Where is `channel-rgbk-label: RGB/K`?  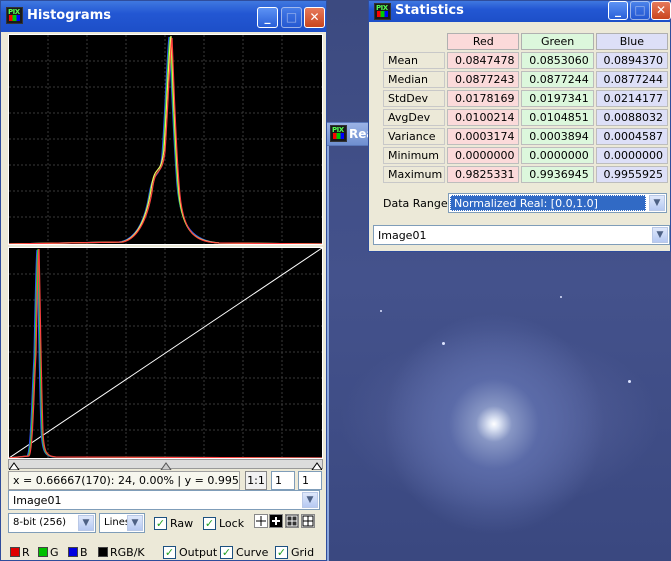
channel-rgbk-label: RGB/K is located at coordinates (127, 552).